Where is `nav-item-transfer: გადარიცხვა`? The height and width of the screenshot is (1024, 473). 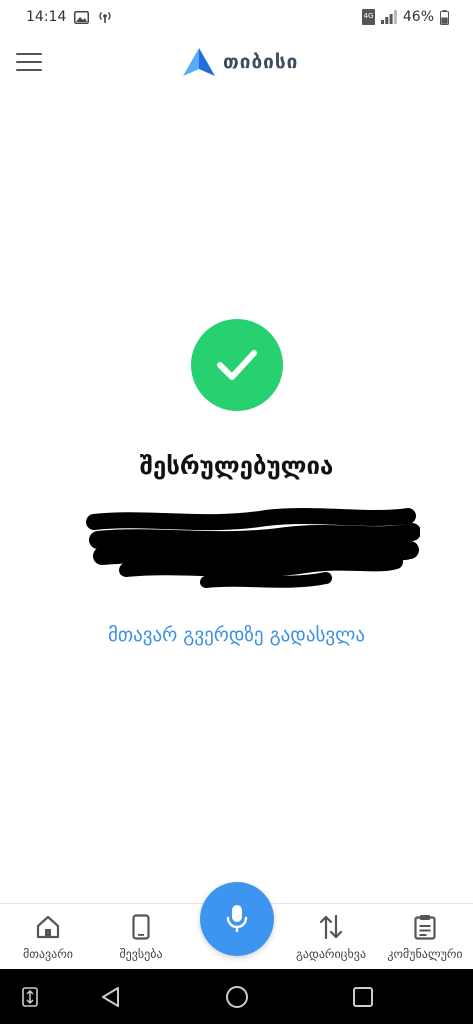
nav-item-transfer: გადარიცხვა is located at coordinates (331, 936).